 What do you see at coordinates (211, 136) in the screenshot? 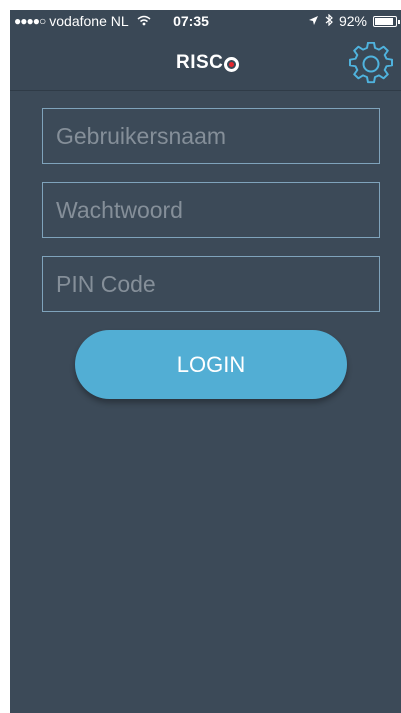
I see `username-input` at bounding box center [211, 136].